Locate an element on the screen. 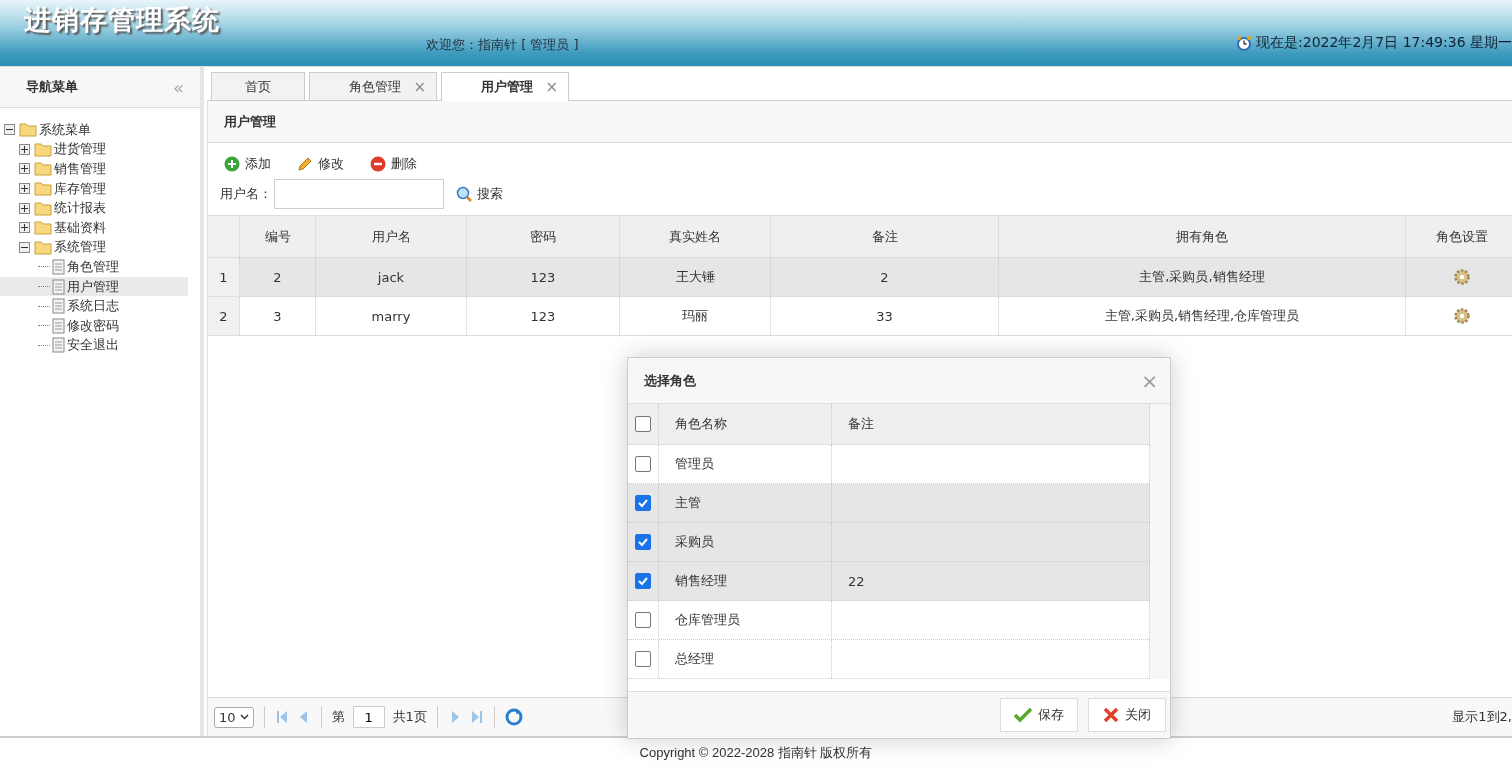  page-number-field: 1 is located at coordinates (368, 717).